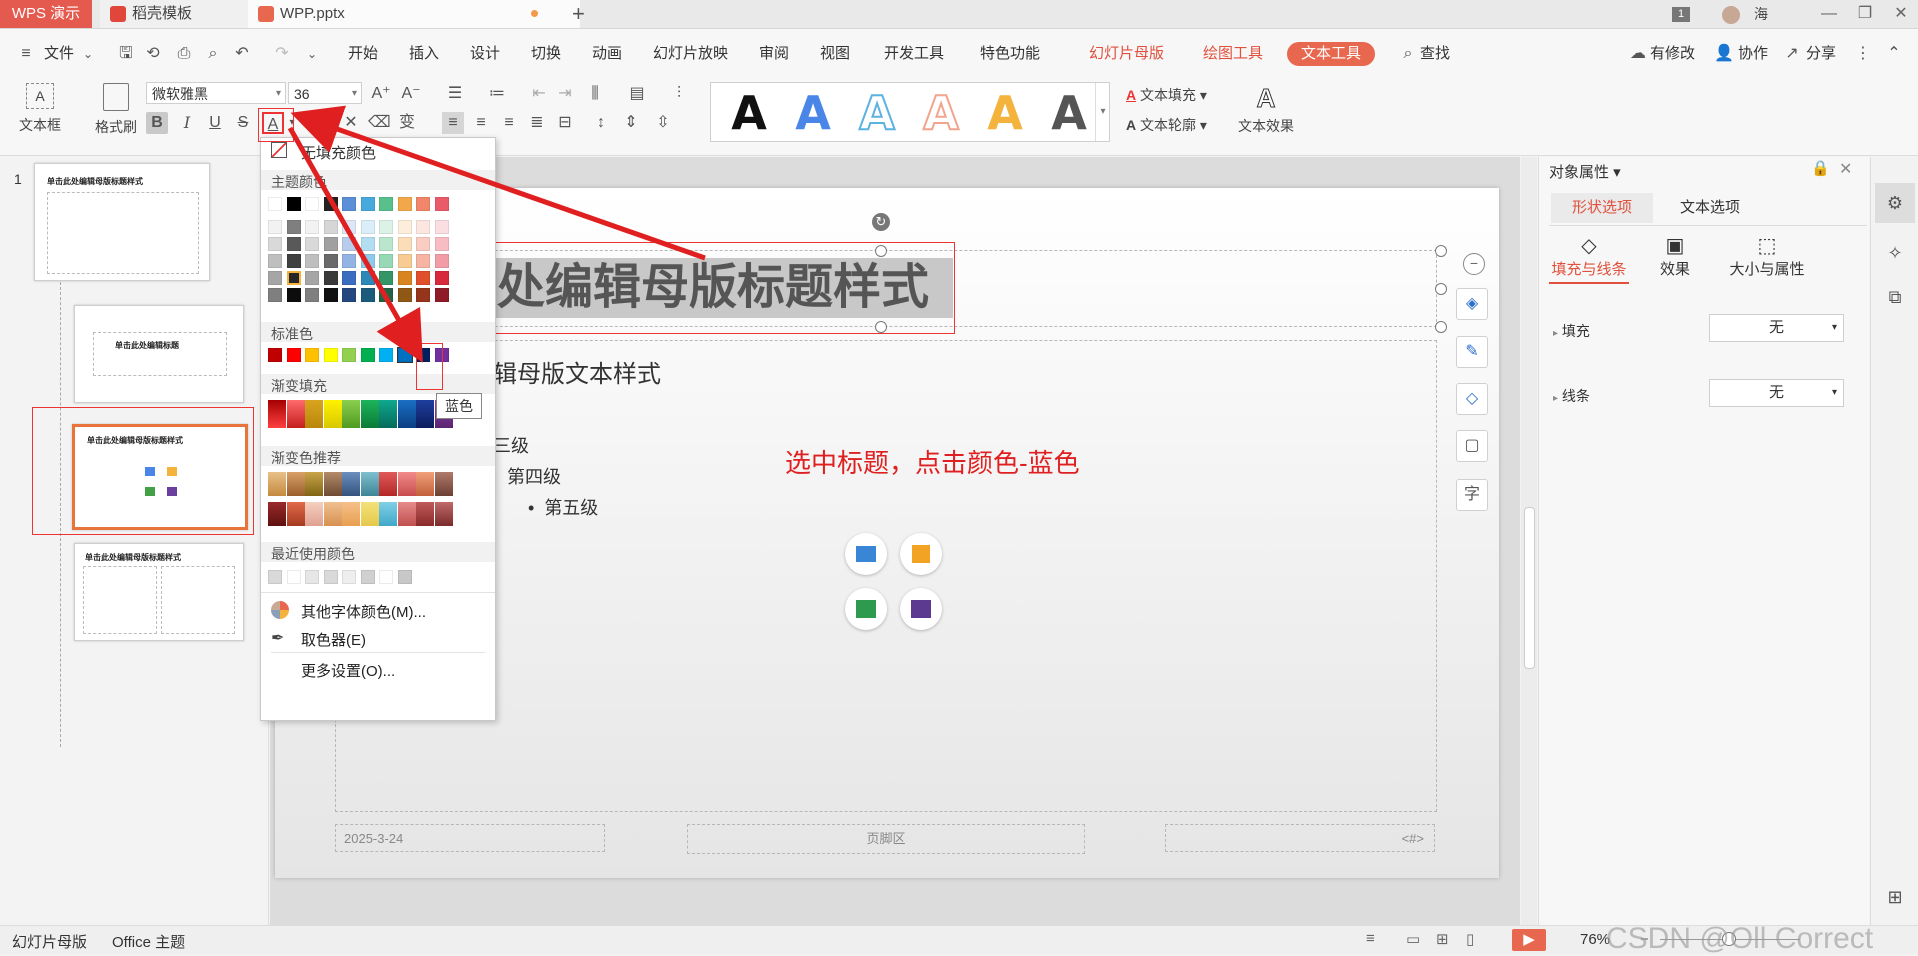 This screenshot has height=956, width=1918. I want to click on arrow-fontcolor-to-blue, so click(355, 244).